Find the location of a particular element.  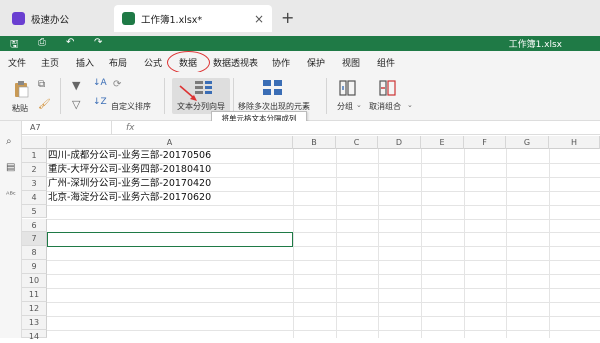

clipboard-icon is located at coordinates (22, 89).